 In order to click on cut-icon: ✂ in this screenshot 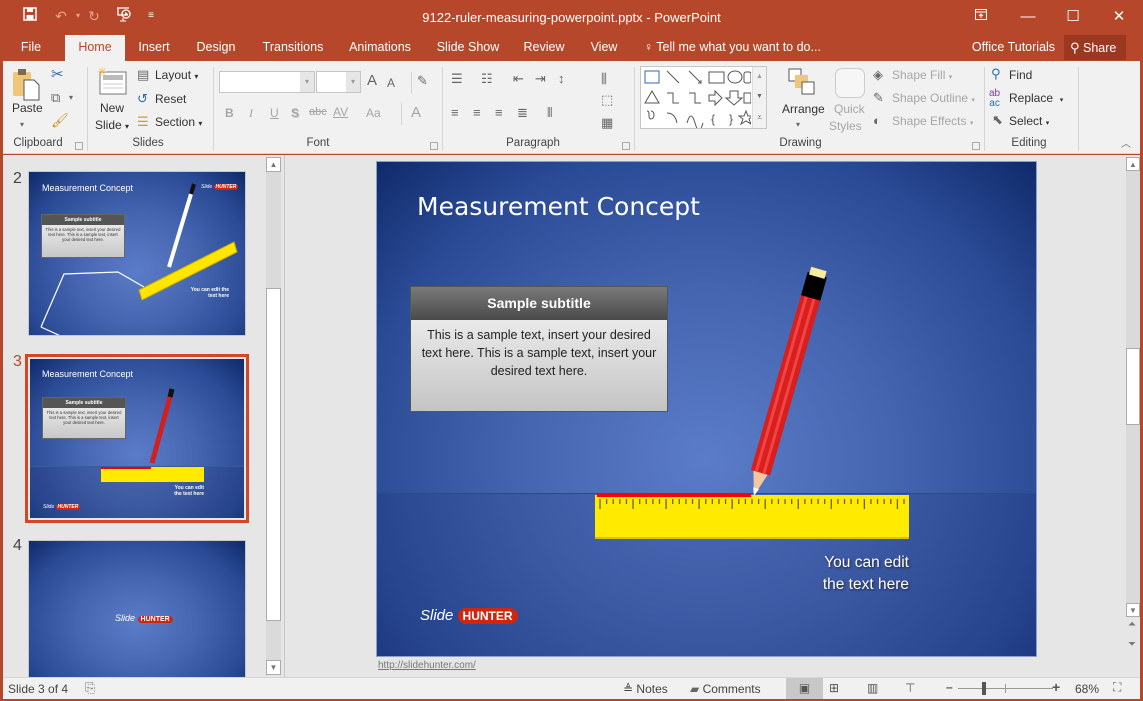, I will do `click(57, 75)`.